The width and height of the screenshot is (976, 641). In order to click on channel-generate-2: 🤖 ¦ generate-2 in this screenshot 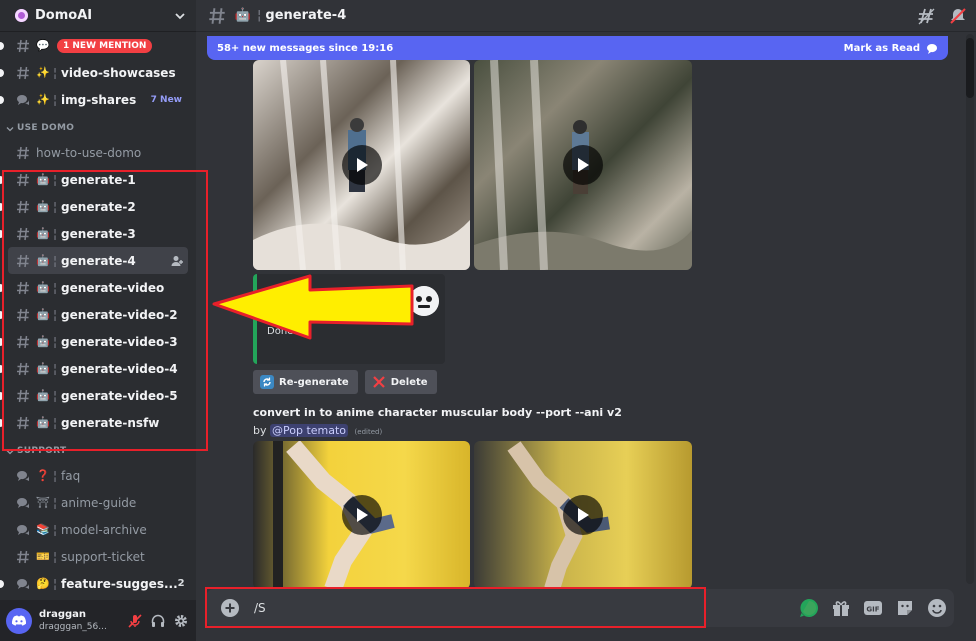, I will do `click(94, 206)`.